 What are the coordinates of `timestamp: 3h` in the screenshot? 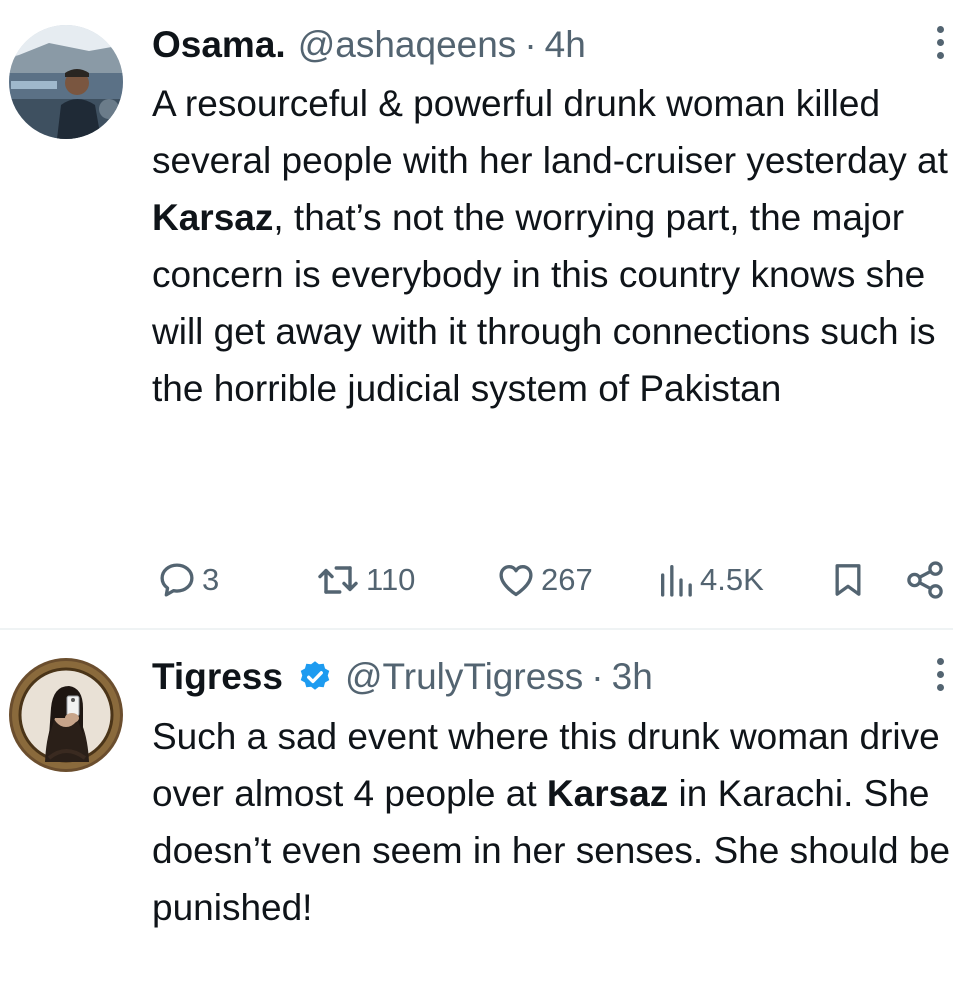 It's located at (632, 677).